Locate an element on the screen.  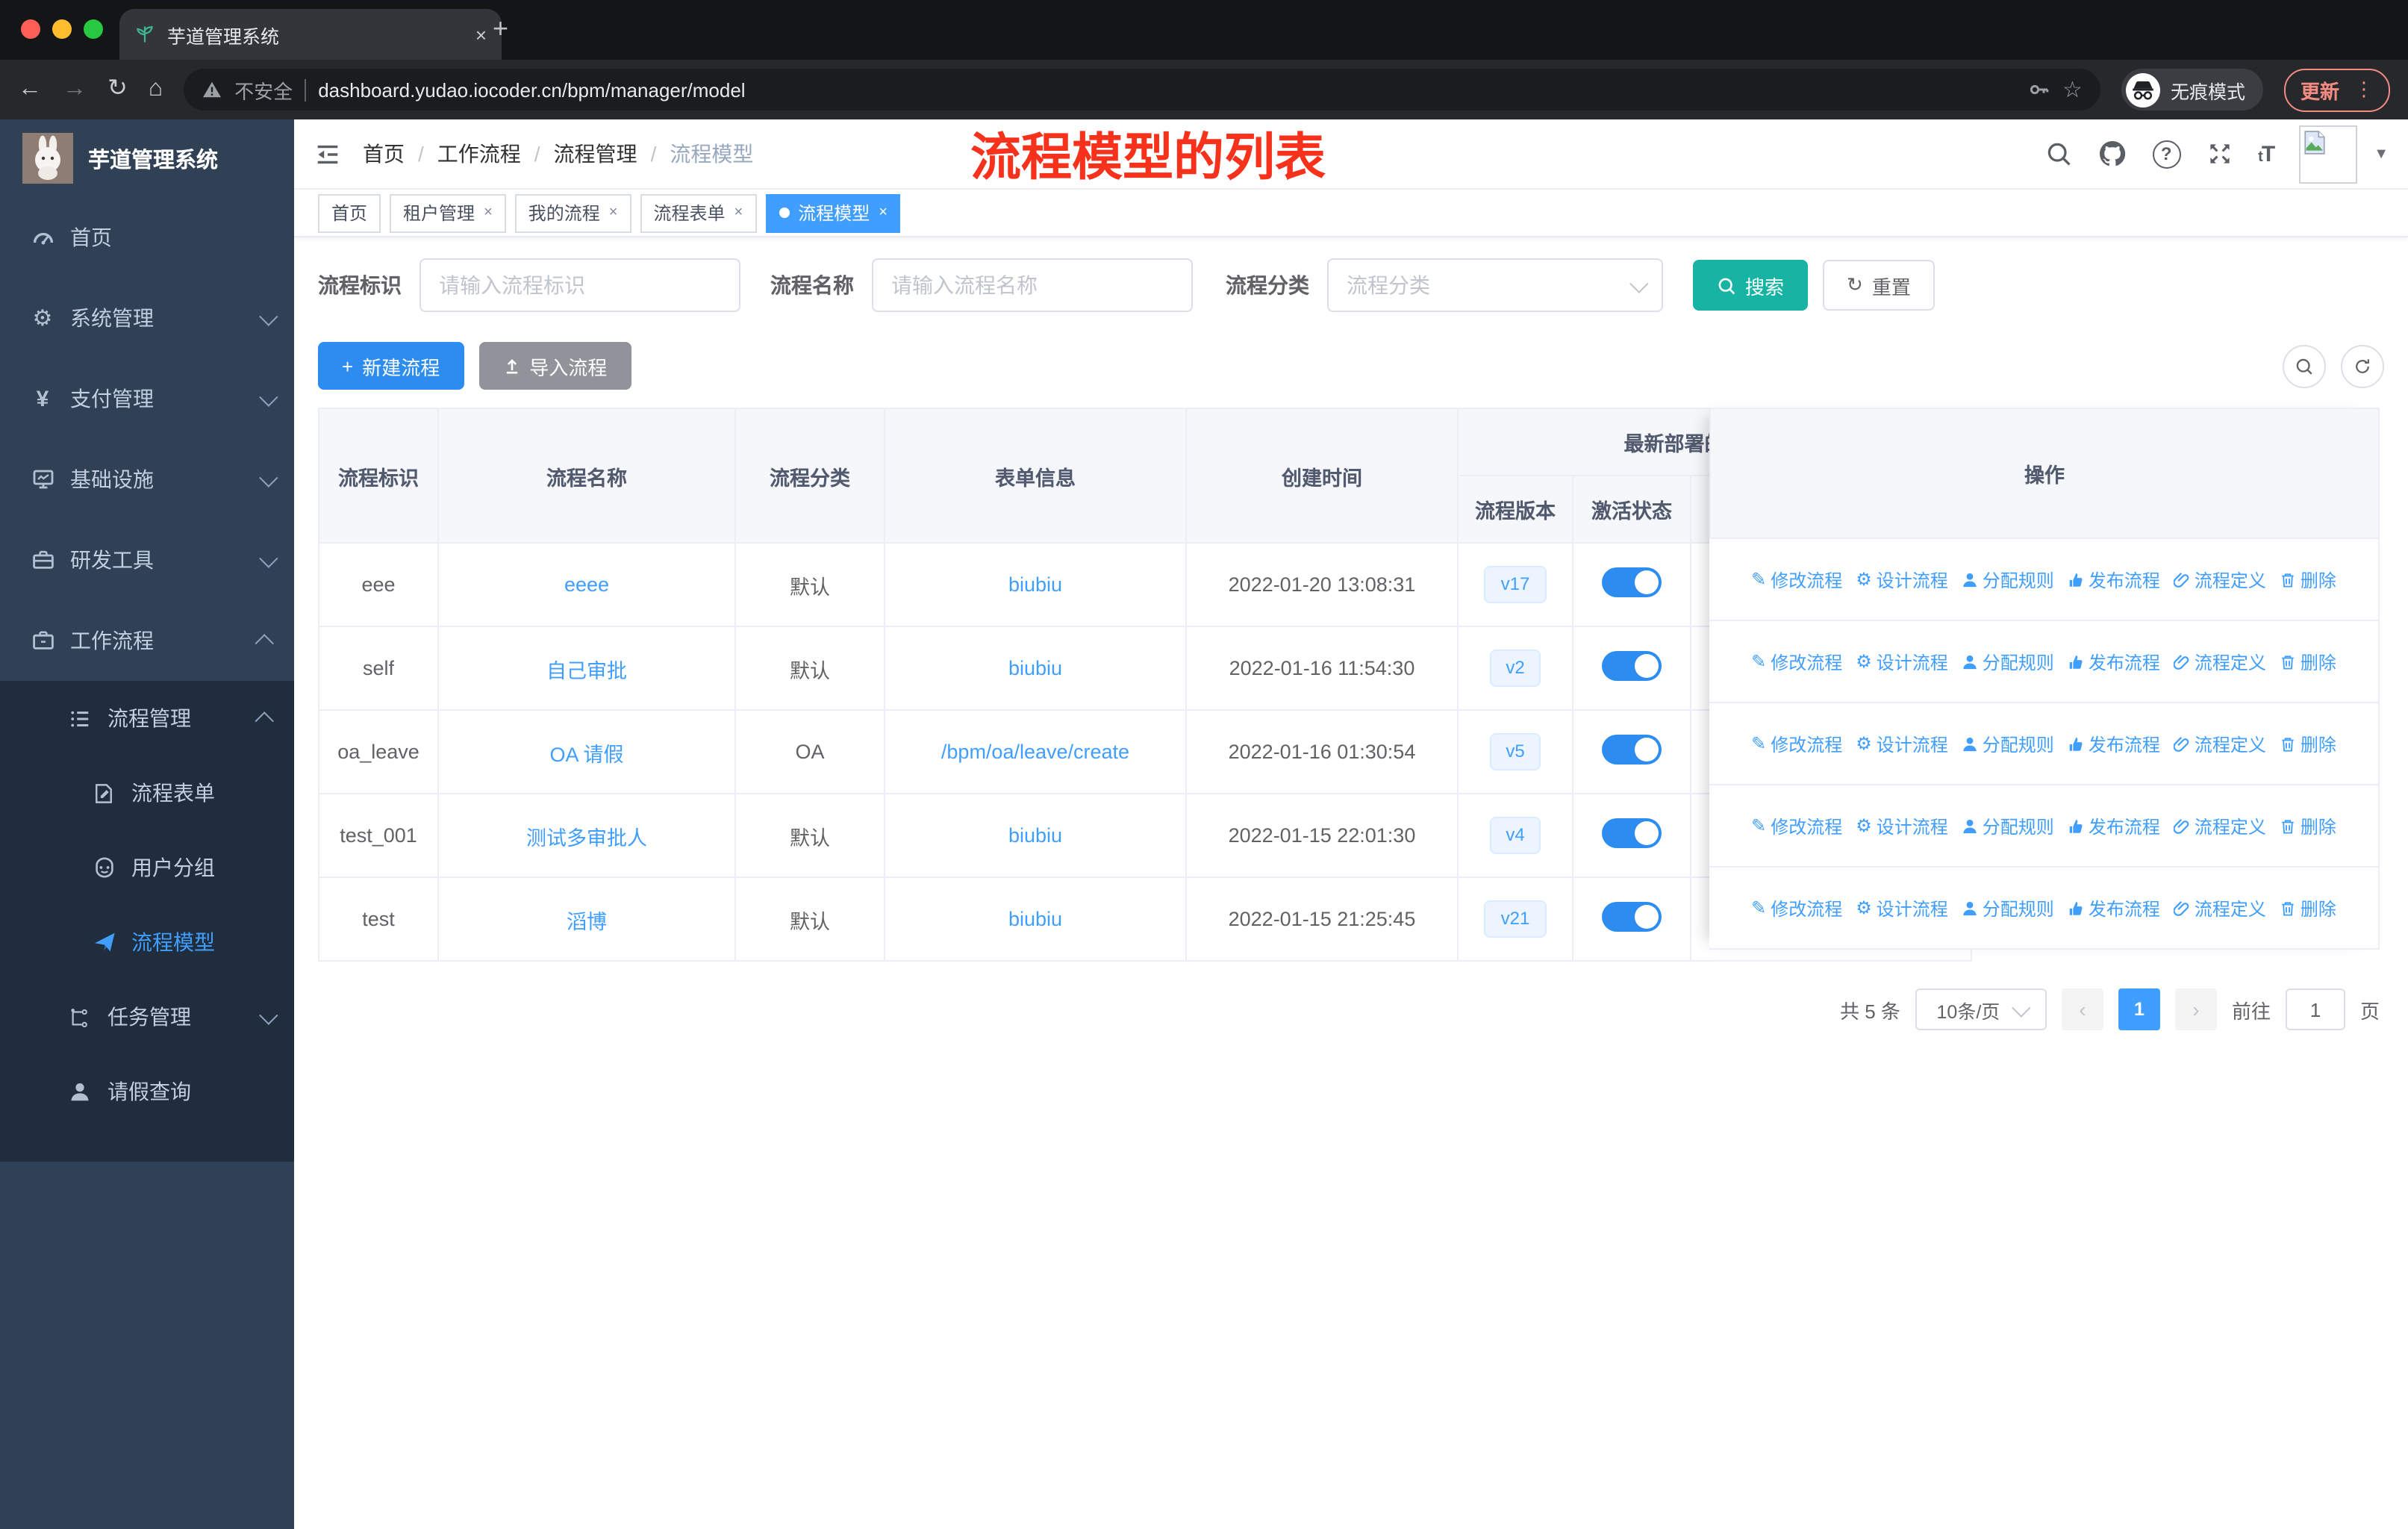
current-page-button: 1 is located at coordinates (2139, 1009).